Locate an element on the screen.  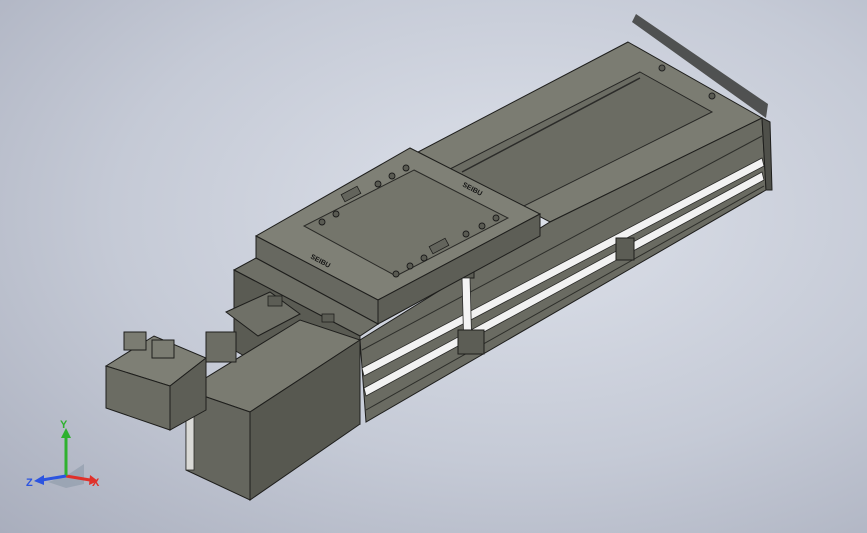
motor-mount is located at coordinates (221, 347).